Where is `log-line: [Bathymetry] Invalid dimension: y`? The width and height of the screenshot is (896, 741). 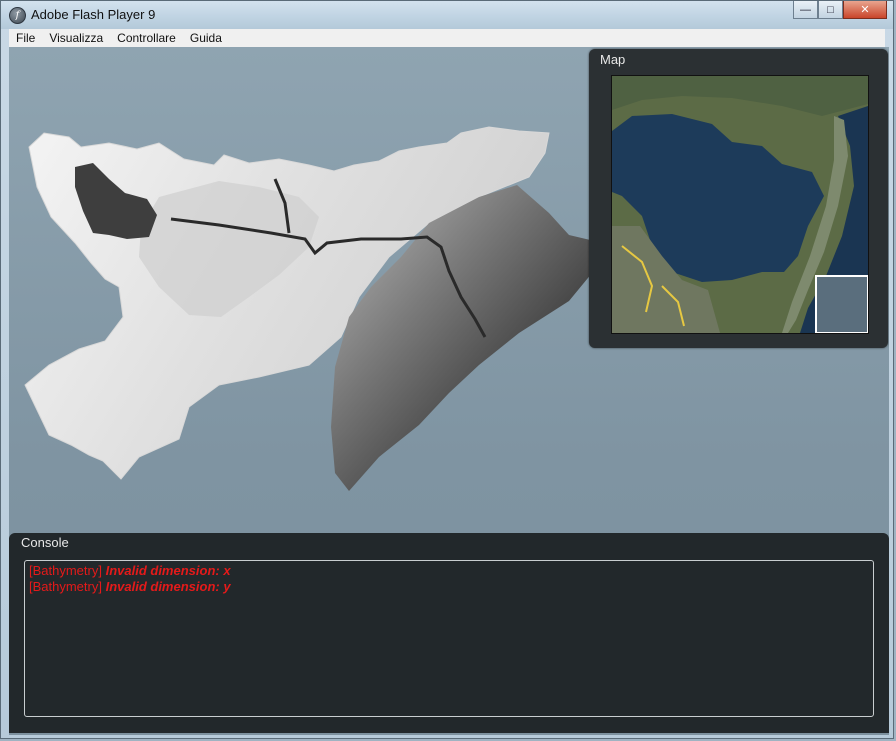 log-line: [Bathymetry] Invalid dimension: y is located at coordinates (449, 587).